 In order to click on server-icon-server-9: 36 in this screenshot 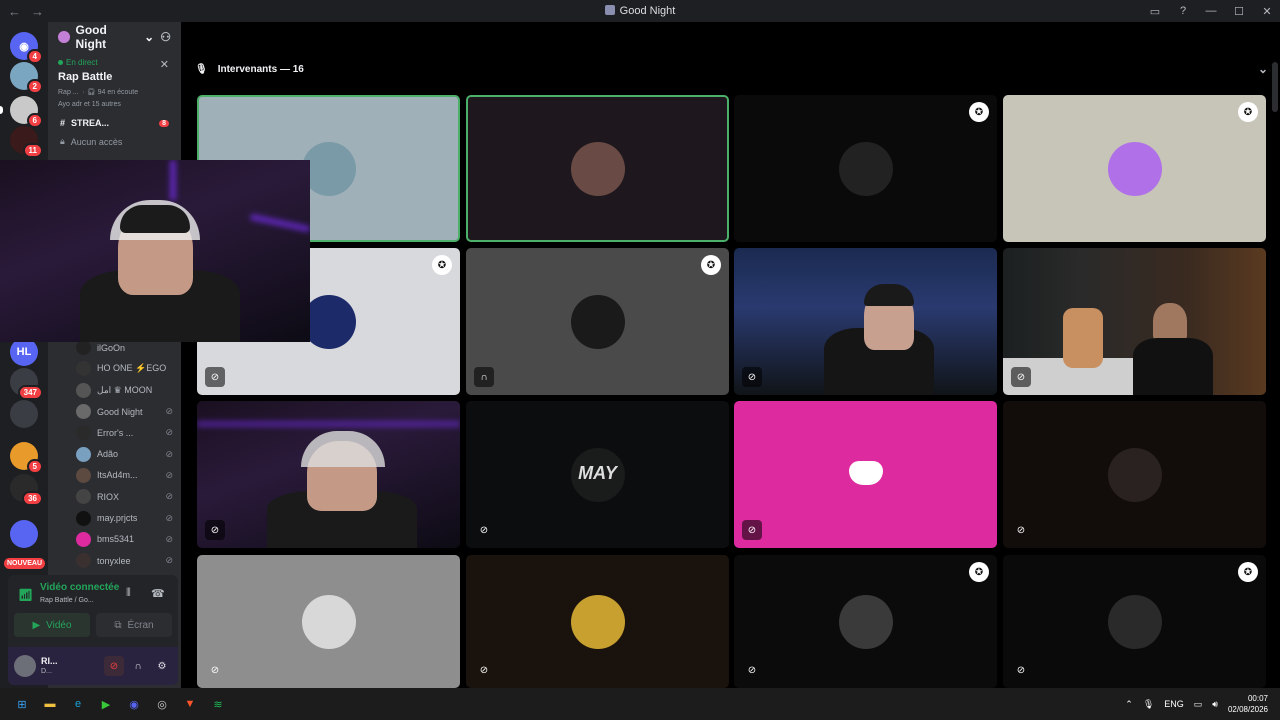, I will do `click(26, 490)`.